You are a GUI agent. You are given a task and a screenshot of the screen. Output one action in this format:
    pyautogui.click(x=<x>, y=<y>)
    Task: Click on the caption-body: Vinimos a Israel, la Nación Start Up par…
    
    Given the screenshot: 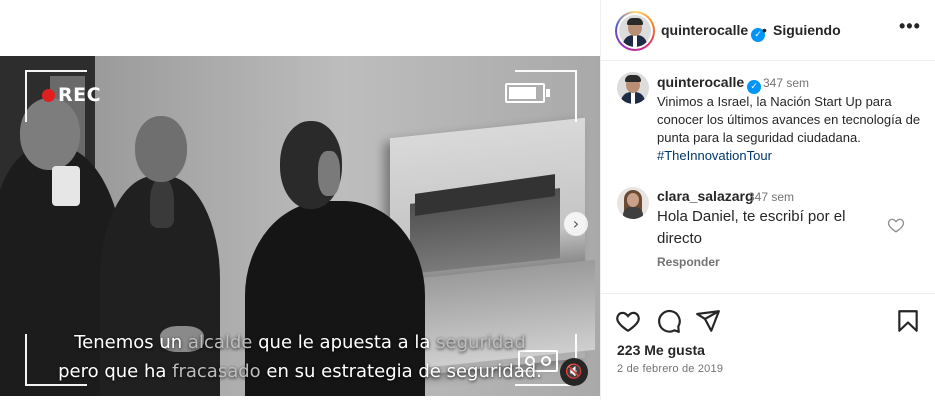 What is the action you would take?
    pyautogui.click(x=789, y=119)
    